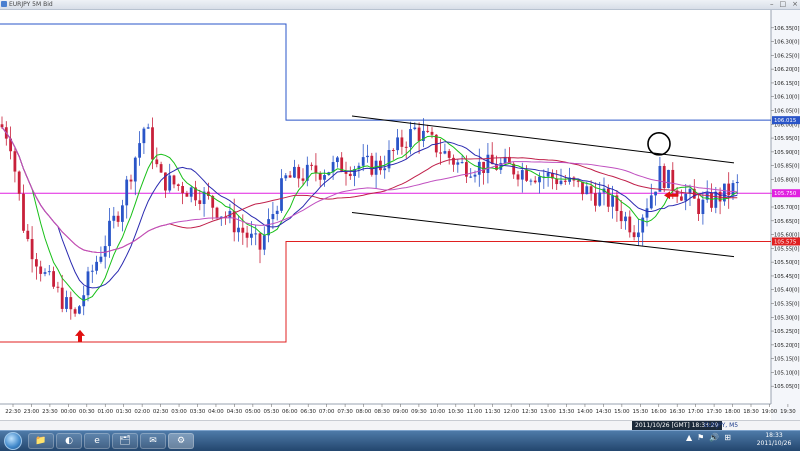 This screenshot has height=451, width=800. Describe the element at coordinates (787, 98) in the screenshot. I see `y-tick-label: 106.10[0]` at that location.